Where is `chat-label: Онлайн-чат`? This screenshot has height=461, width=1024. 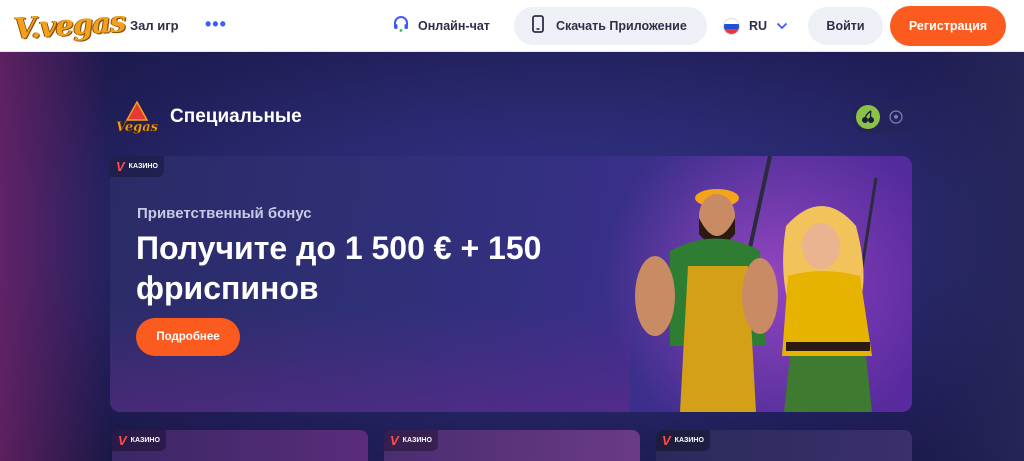
chat-label: Онлайн-чат is located at coordinates (454, 26).